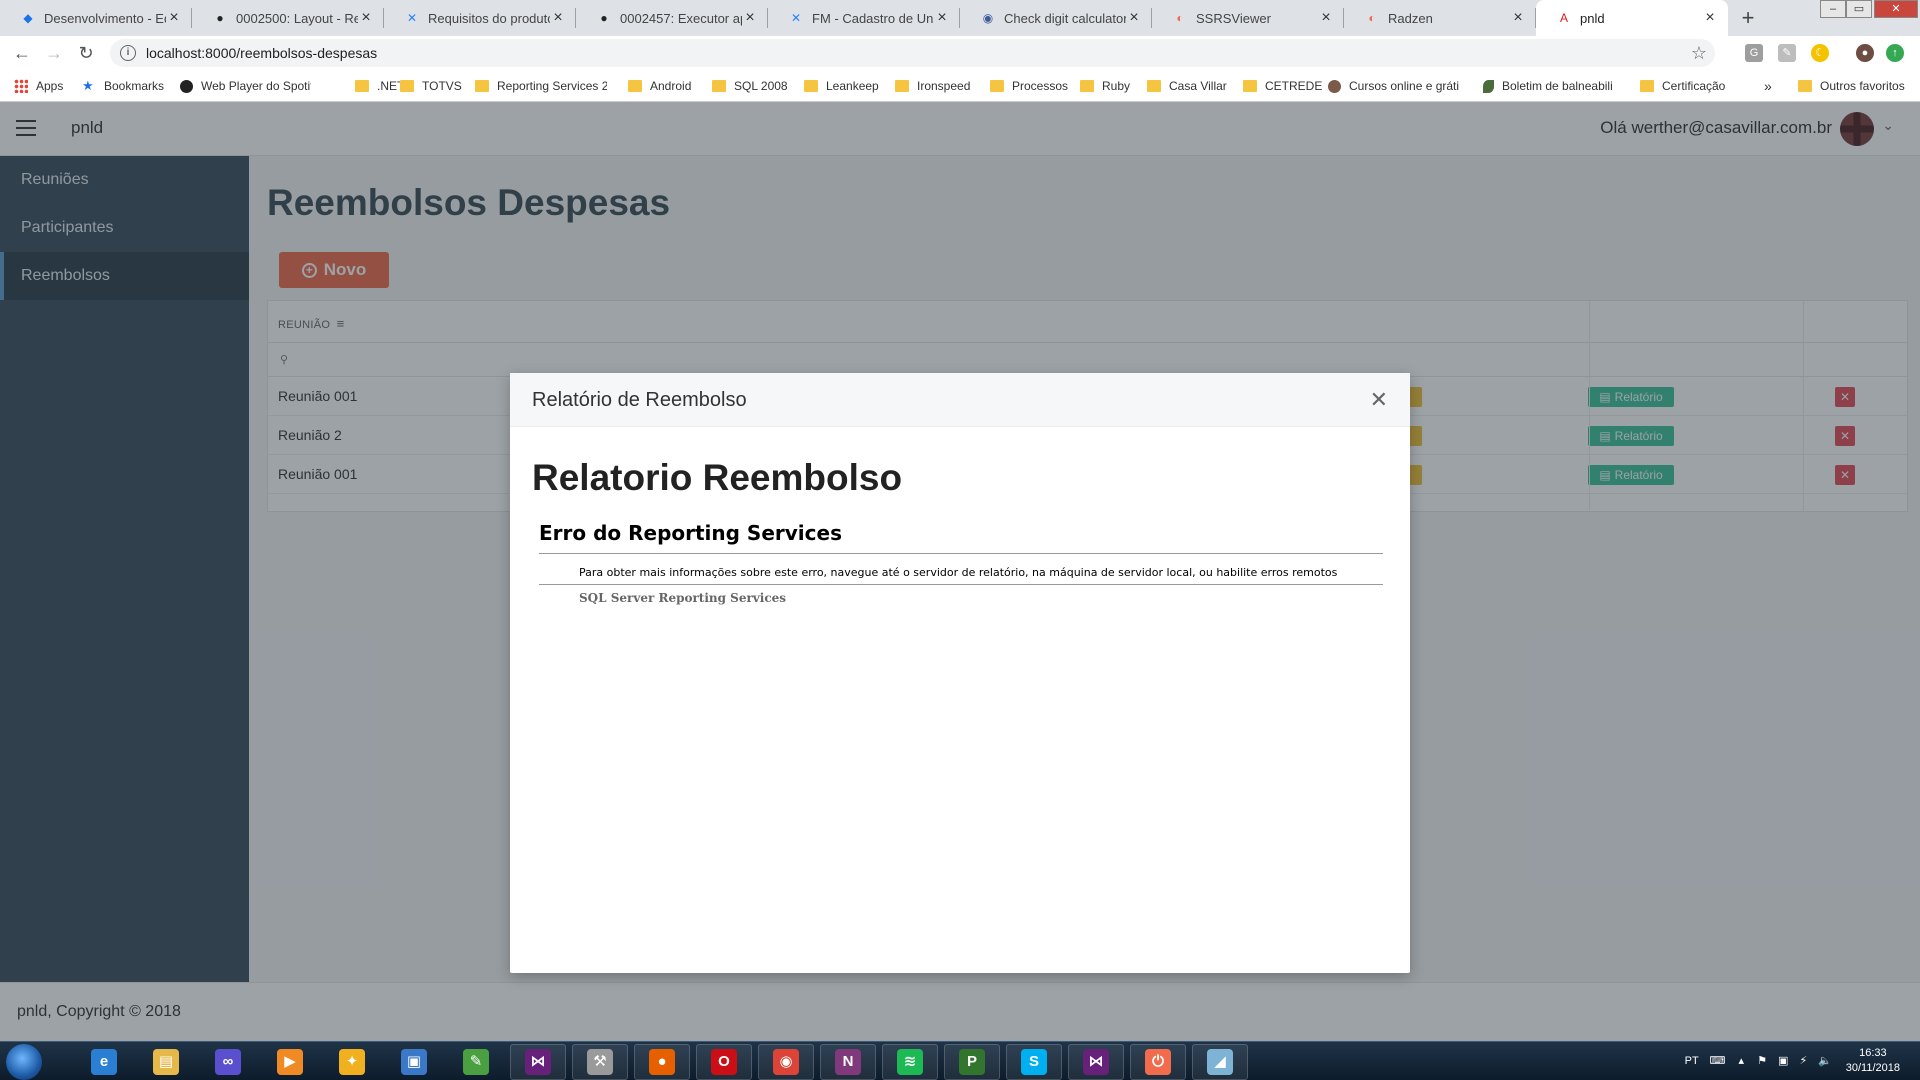  I want to click on browser-tab: ● 0002457: Executor apro×, so click(672, 18).